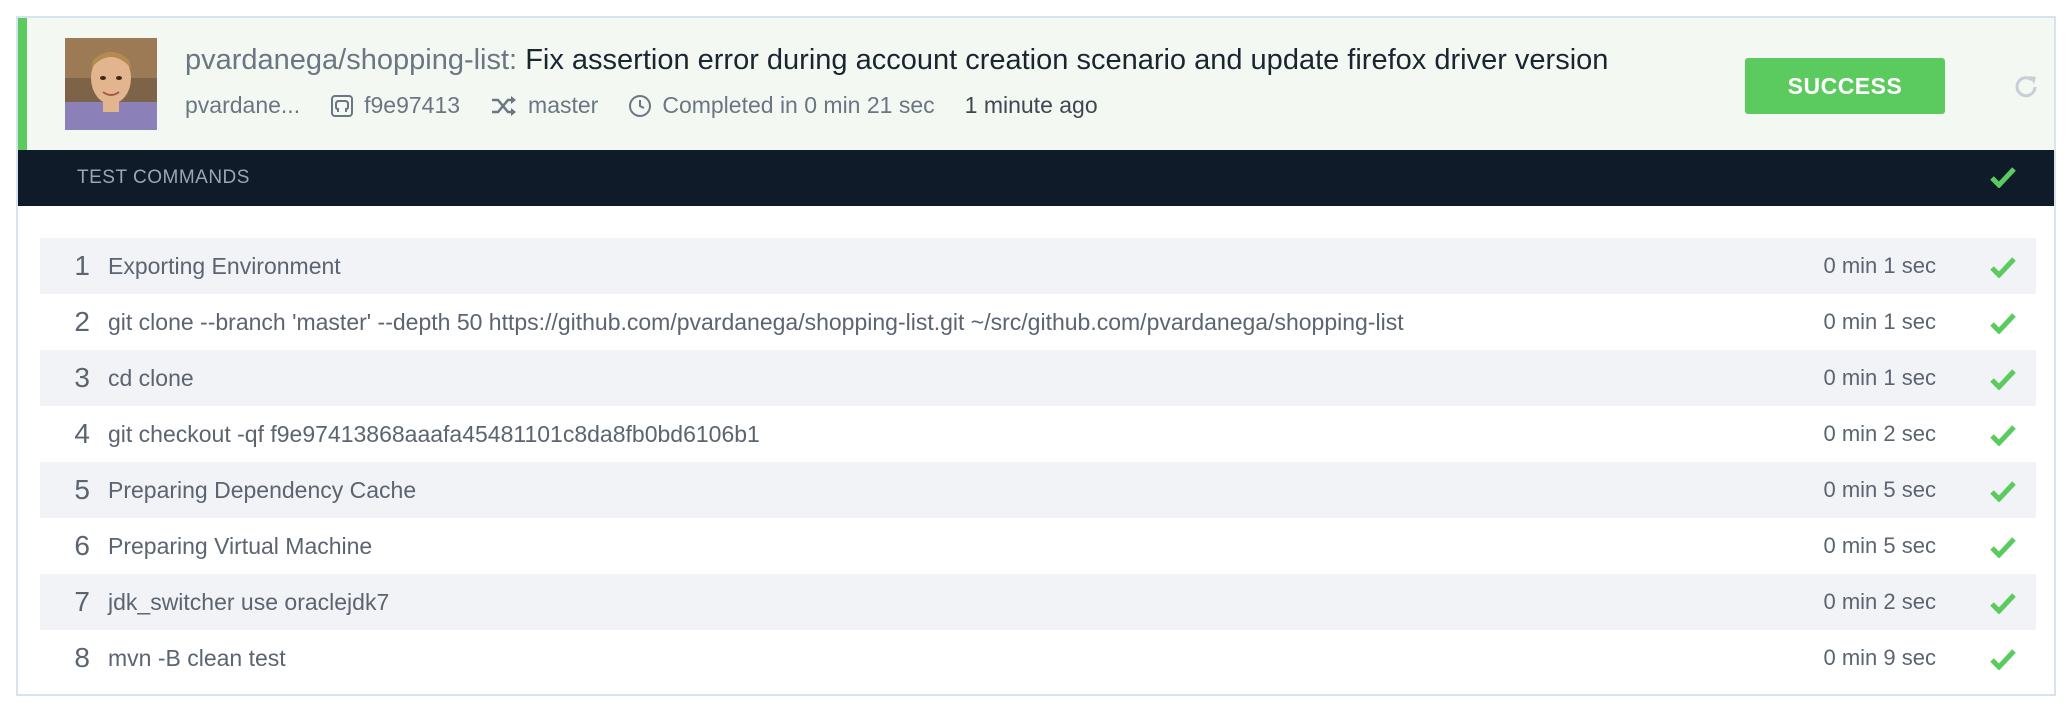 The width and height of the screenshot is (2070, 710). Describe the element at coordinates (798, 105) in the screenshot. I see `completed-text: Completed in 0 min 21 sec` at that location.